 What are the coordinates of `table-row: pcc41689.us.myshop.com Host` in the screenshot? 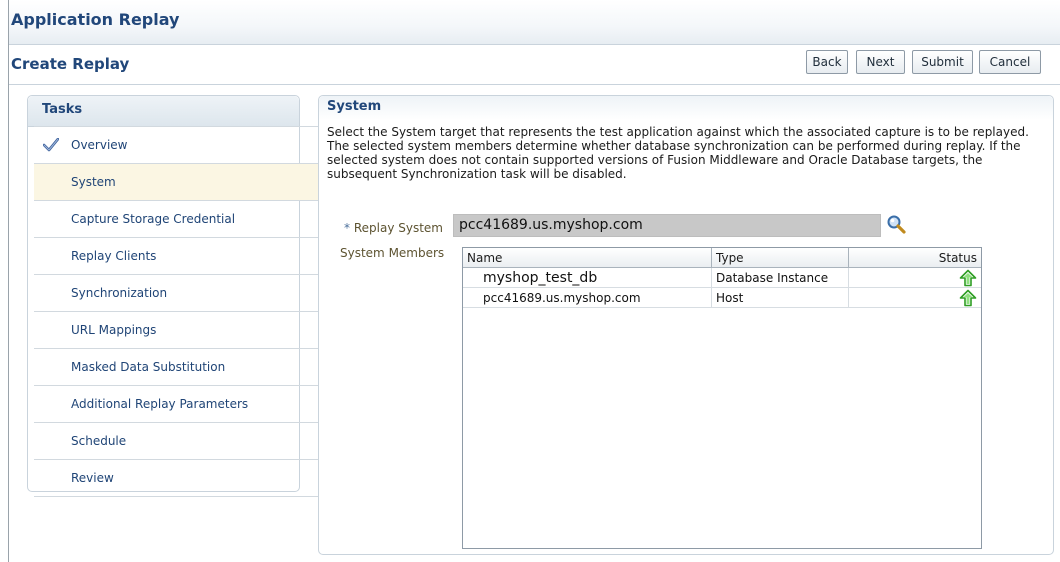 It's located at (722, 297).